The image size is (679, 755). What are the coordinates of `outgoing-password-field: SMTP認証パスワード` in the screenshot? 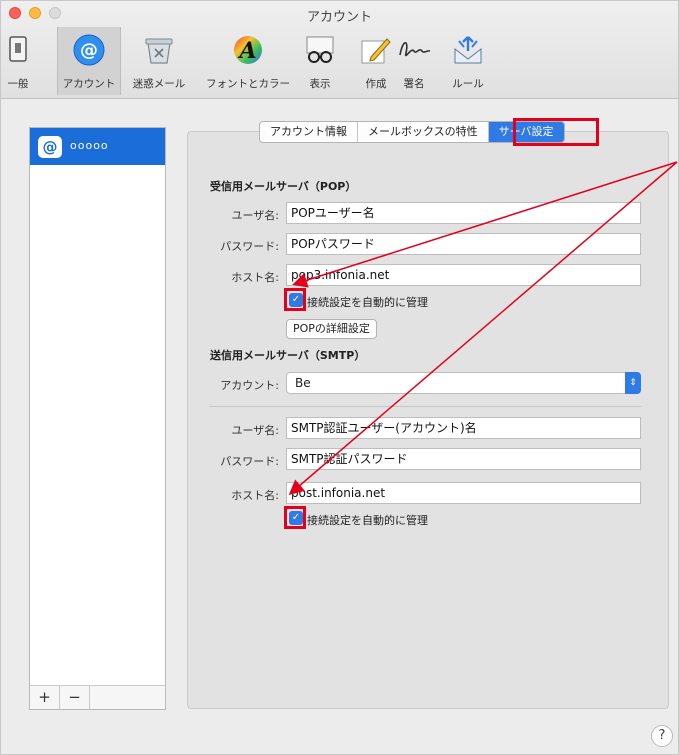 It's located at (463, 459).